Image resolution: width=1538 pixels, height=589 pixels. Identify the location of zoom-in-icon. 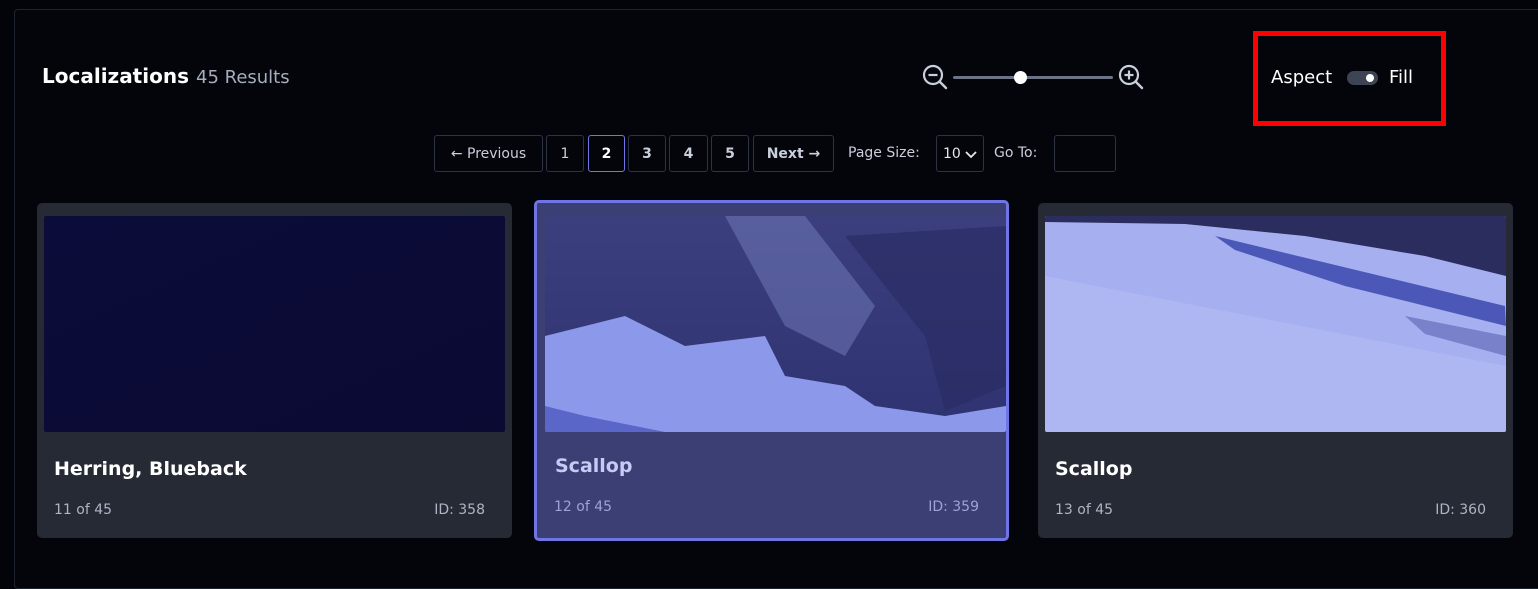
(1131, 77).